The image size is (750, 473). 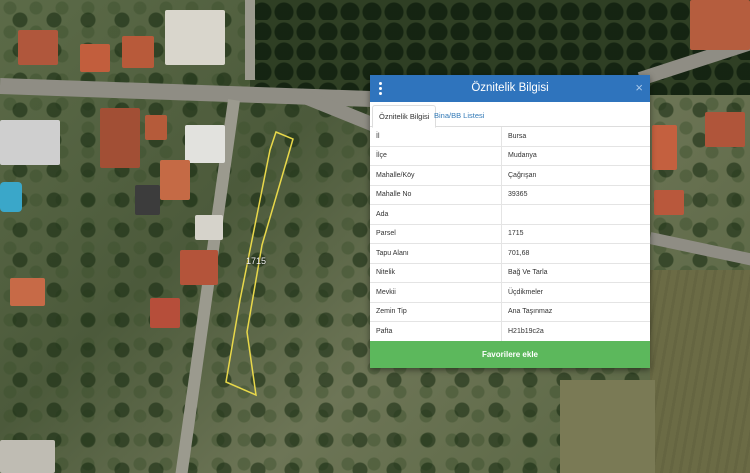 I want to click on table-row: Nitelik Bağ Ve Tarla, so click(x=510, y=272).